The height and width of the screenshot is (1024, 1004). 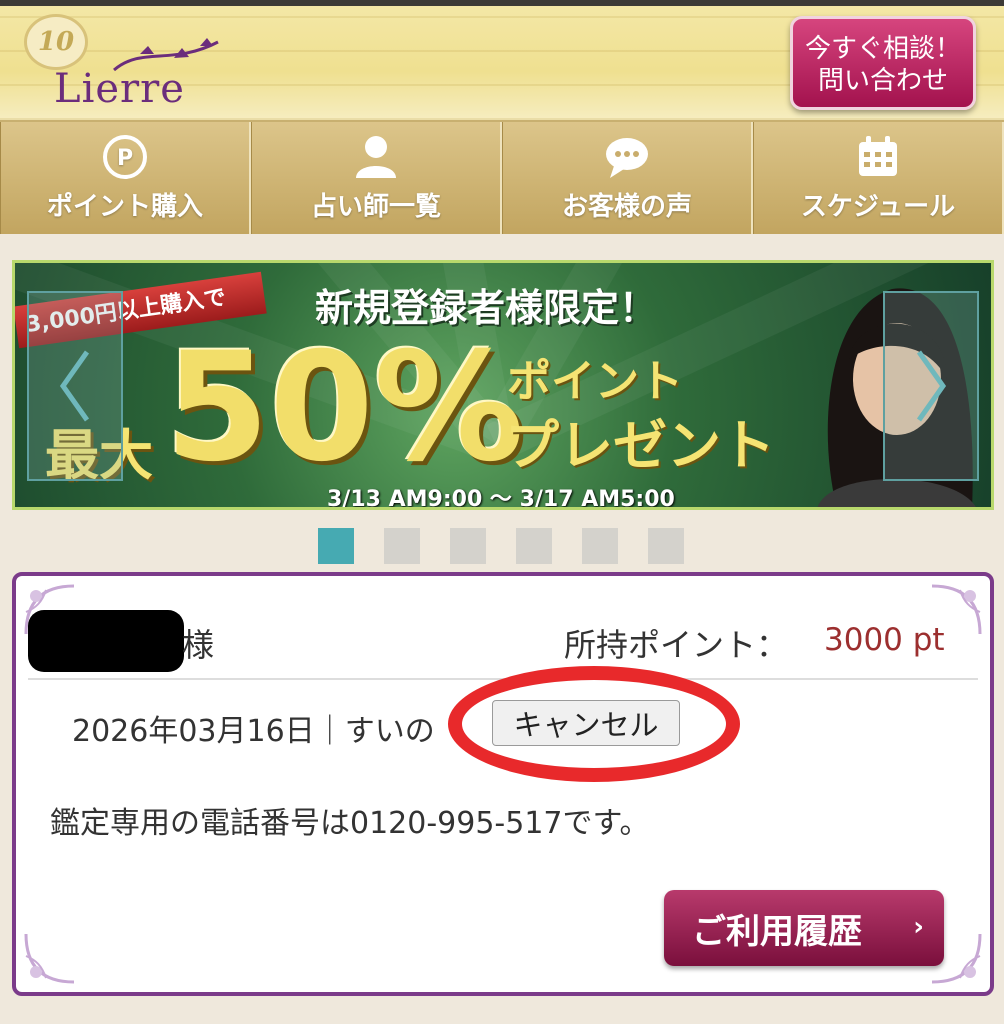 I want to click on anniversary-emblem-icon: 10, so click(x=56, y=42).